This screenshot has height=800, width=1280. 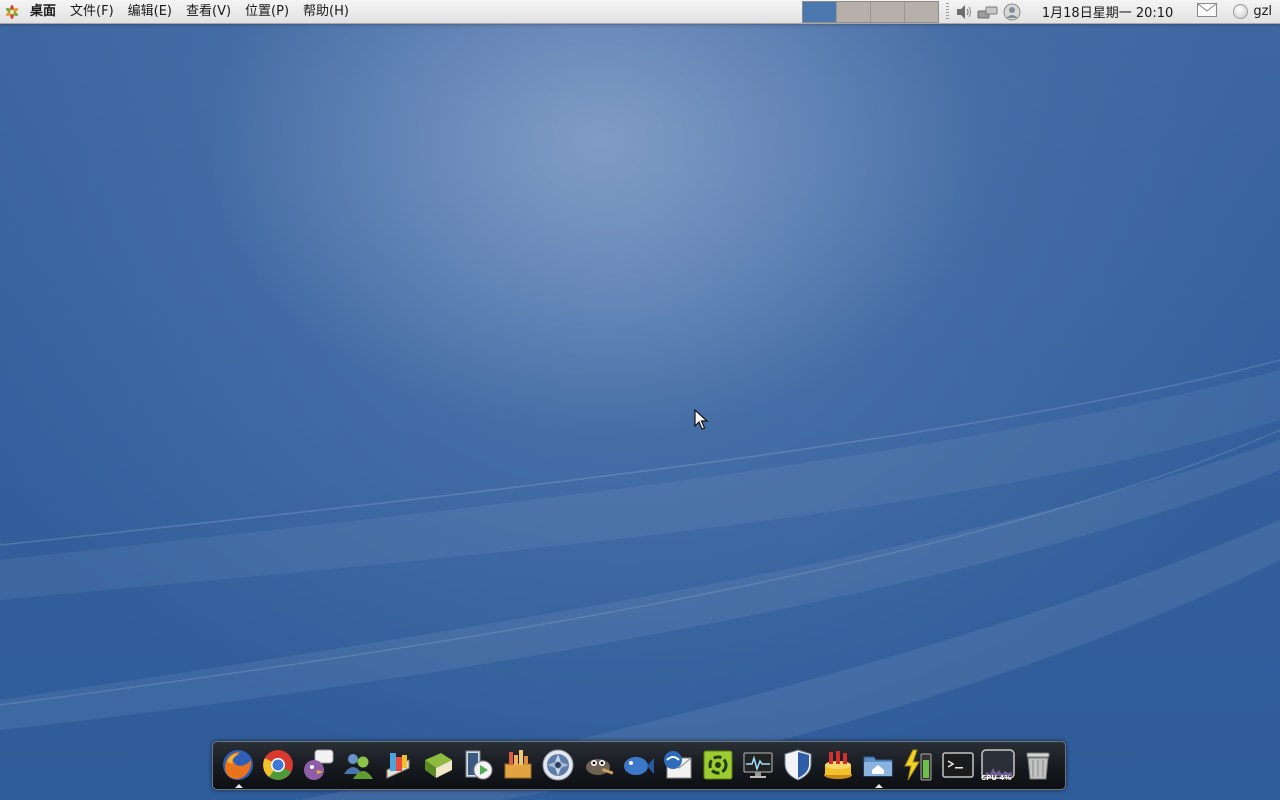 I want to click on dock-item-cake, so click(x=838, y=766).